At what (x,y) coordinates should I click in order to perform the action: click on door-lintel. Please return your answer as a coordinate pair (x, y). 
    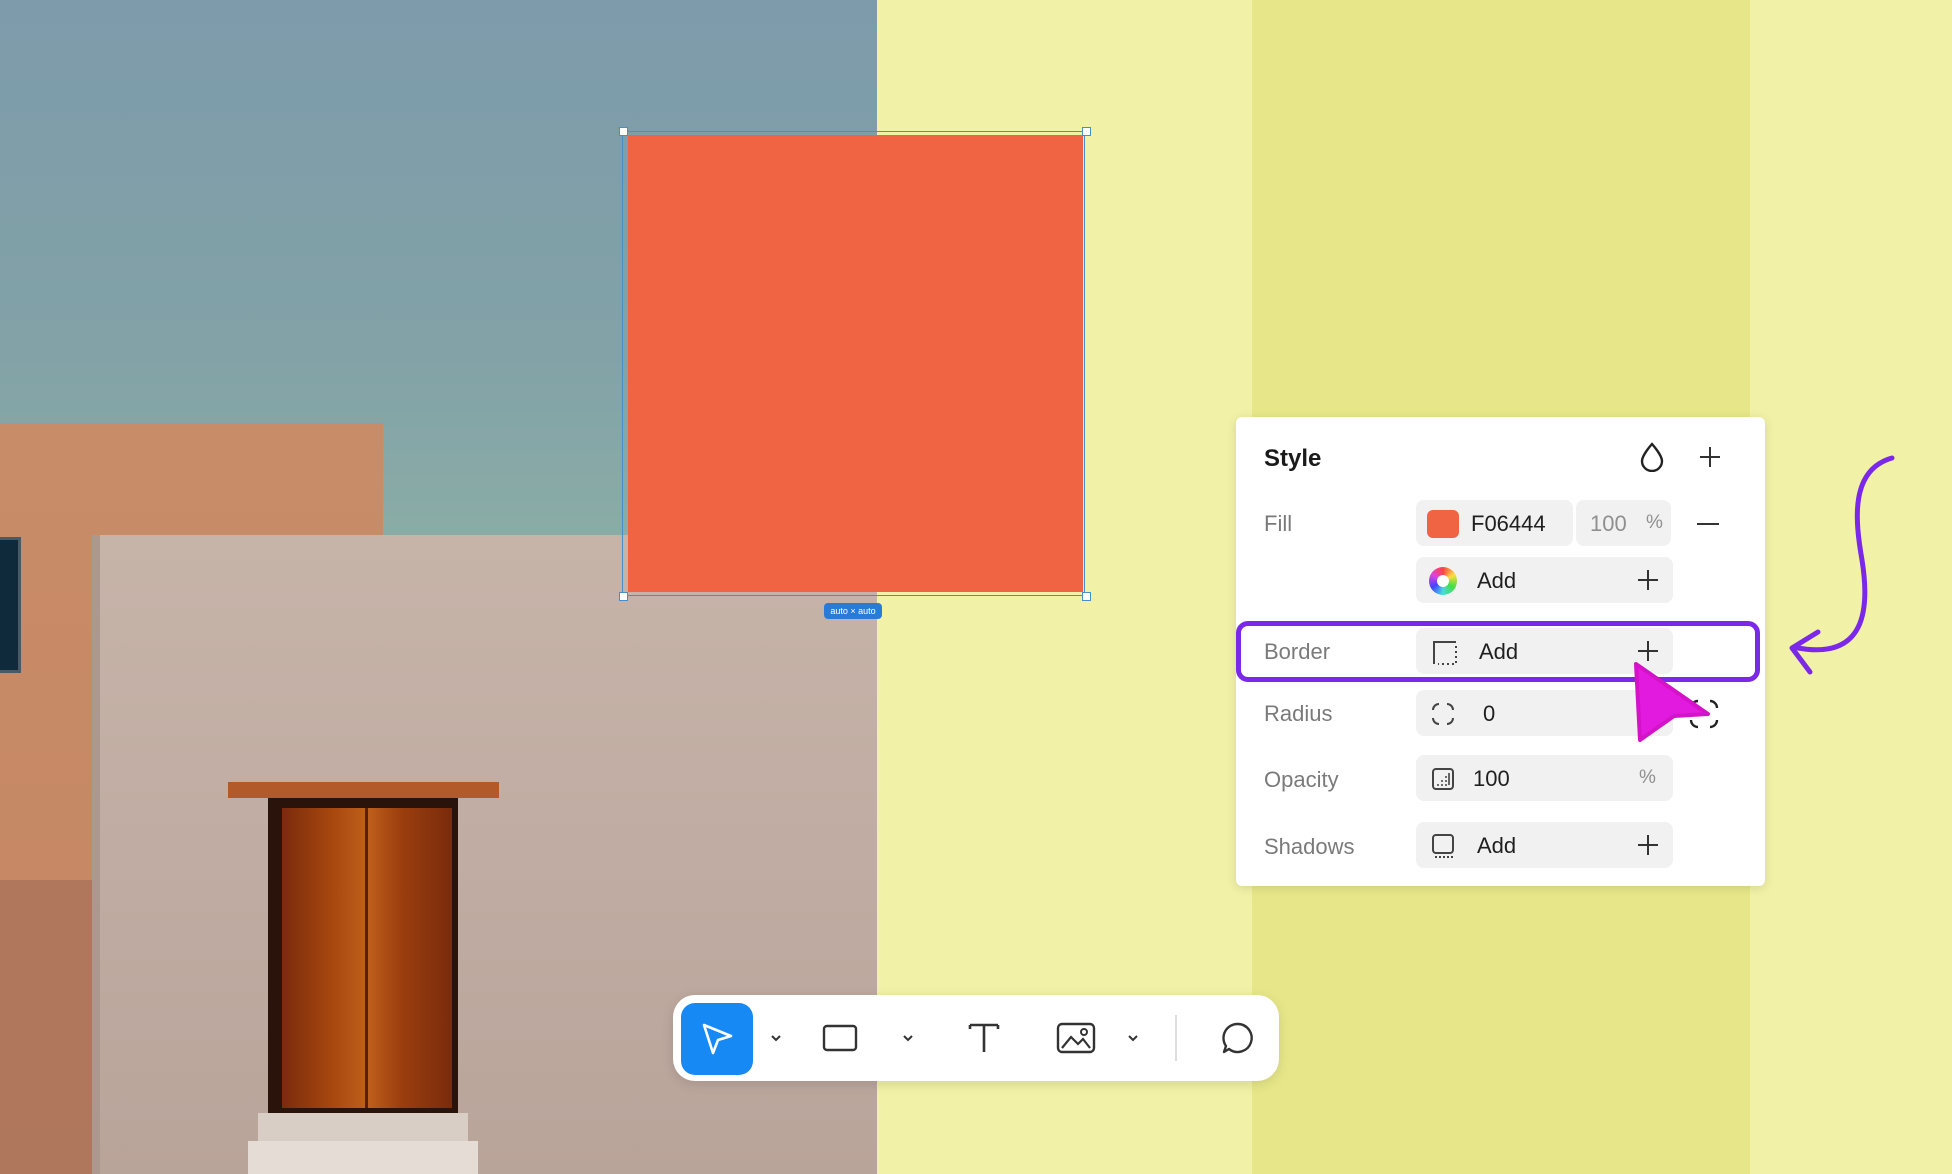
    Looking at the image, I should click on (363, 790).